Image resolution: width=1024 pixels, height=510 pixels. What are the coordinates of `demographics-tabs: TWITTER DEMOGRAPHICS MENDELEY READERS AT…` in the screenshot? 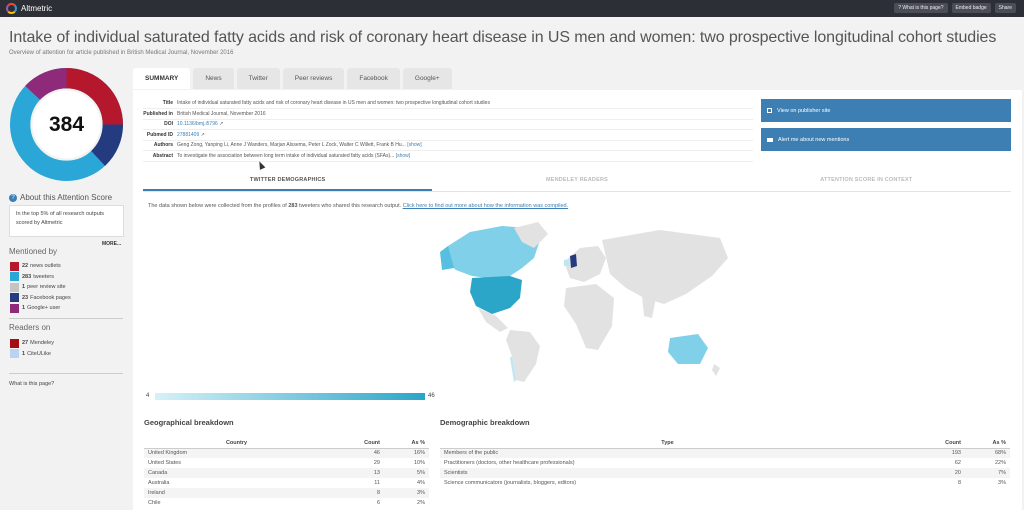 It's located at (577, 183).